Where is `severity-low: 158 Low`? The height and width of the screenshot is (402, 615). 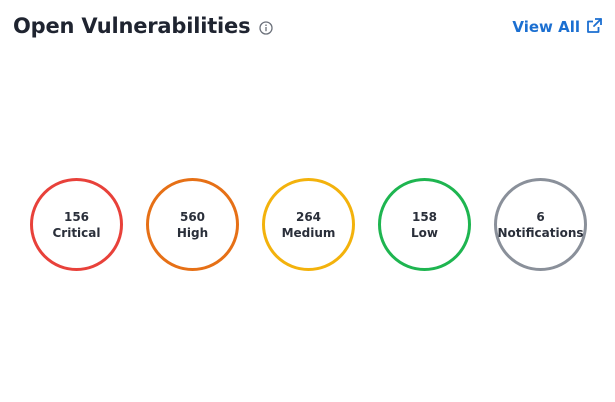
severity-low: 158 Low is located at coordinates (424, 224).